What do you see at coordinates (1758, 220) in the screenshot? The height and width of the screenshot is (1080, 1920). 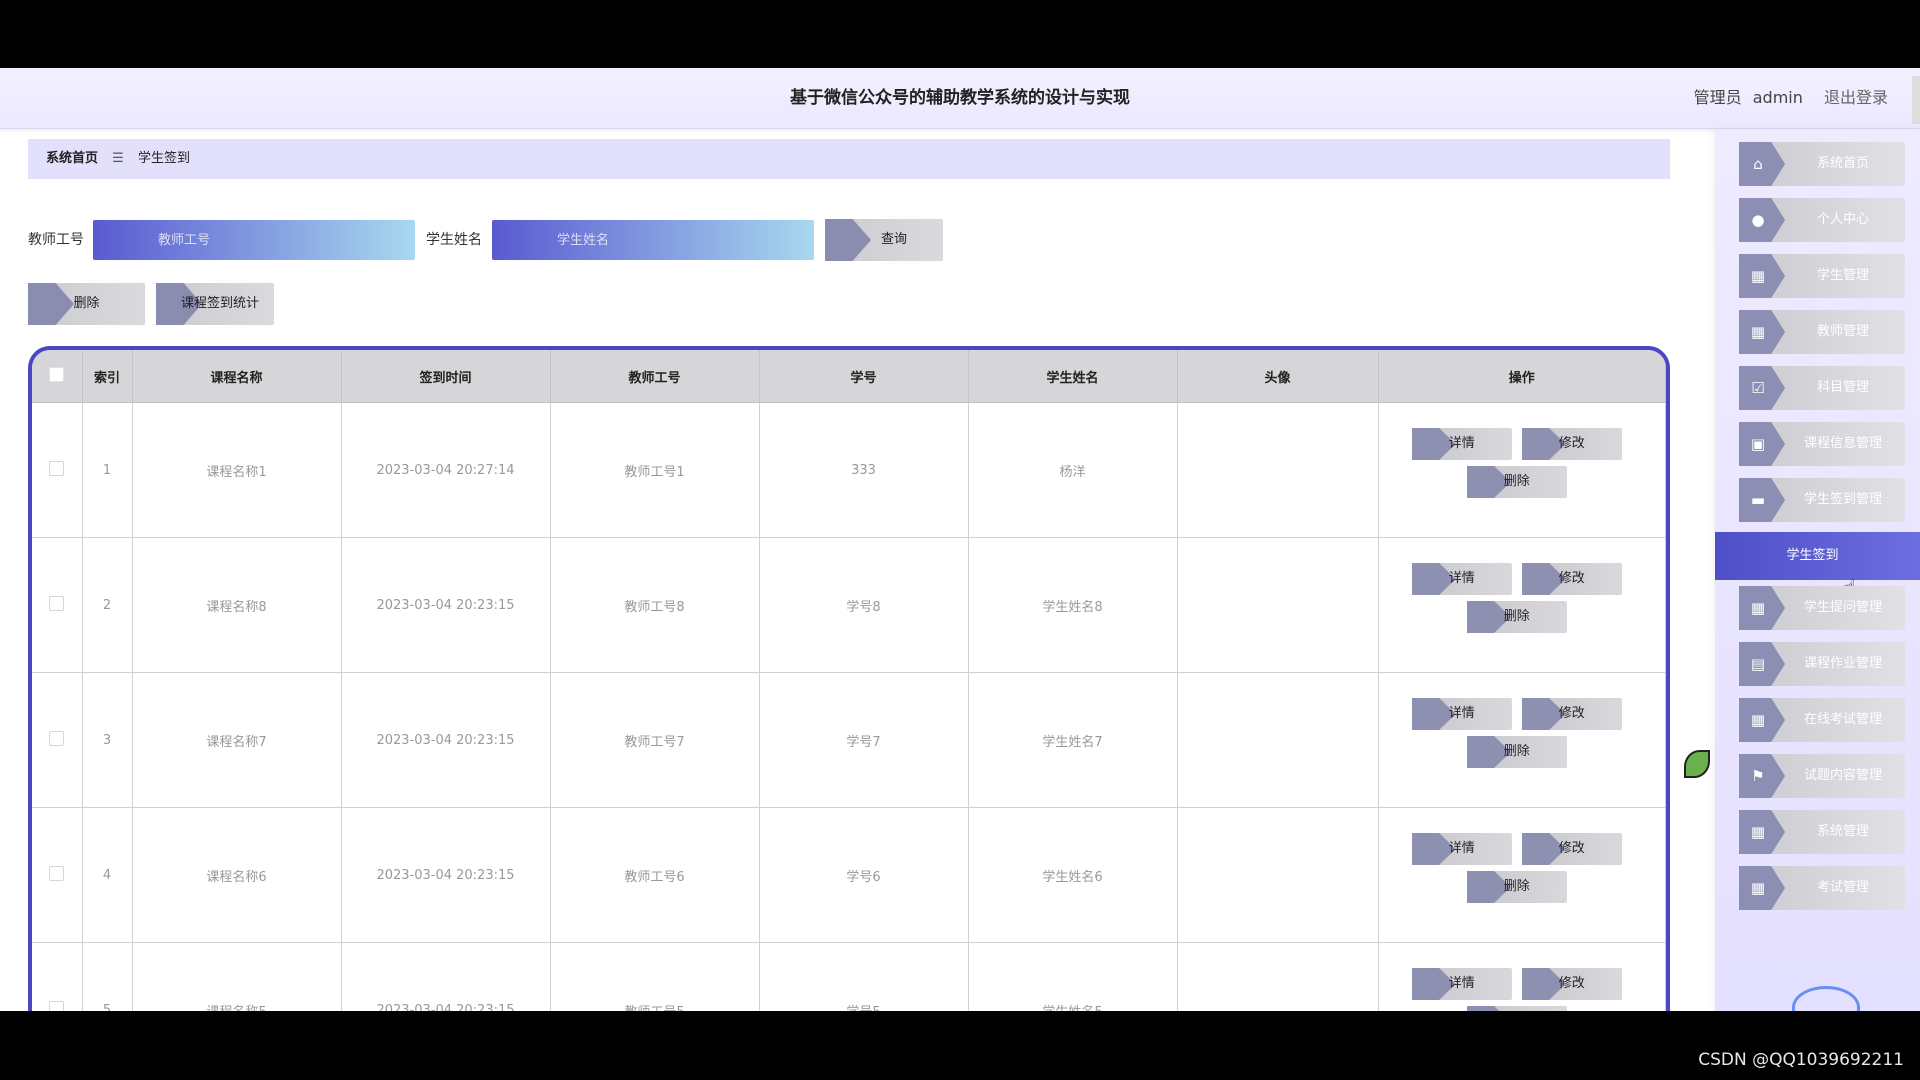 I see `user-icon: ●` at bounding box center [1758, 220].